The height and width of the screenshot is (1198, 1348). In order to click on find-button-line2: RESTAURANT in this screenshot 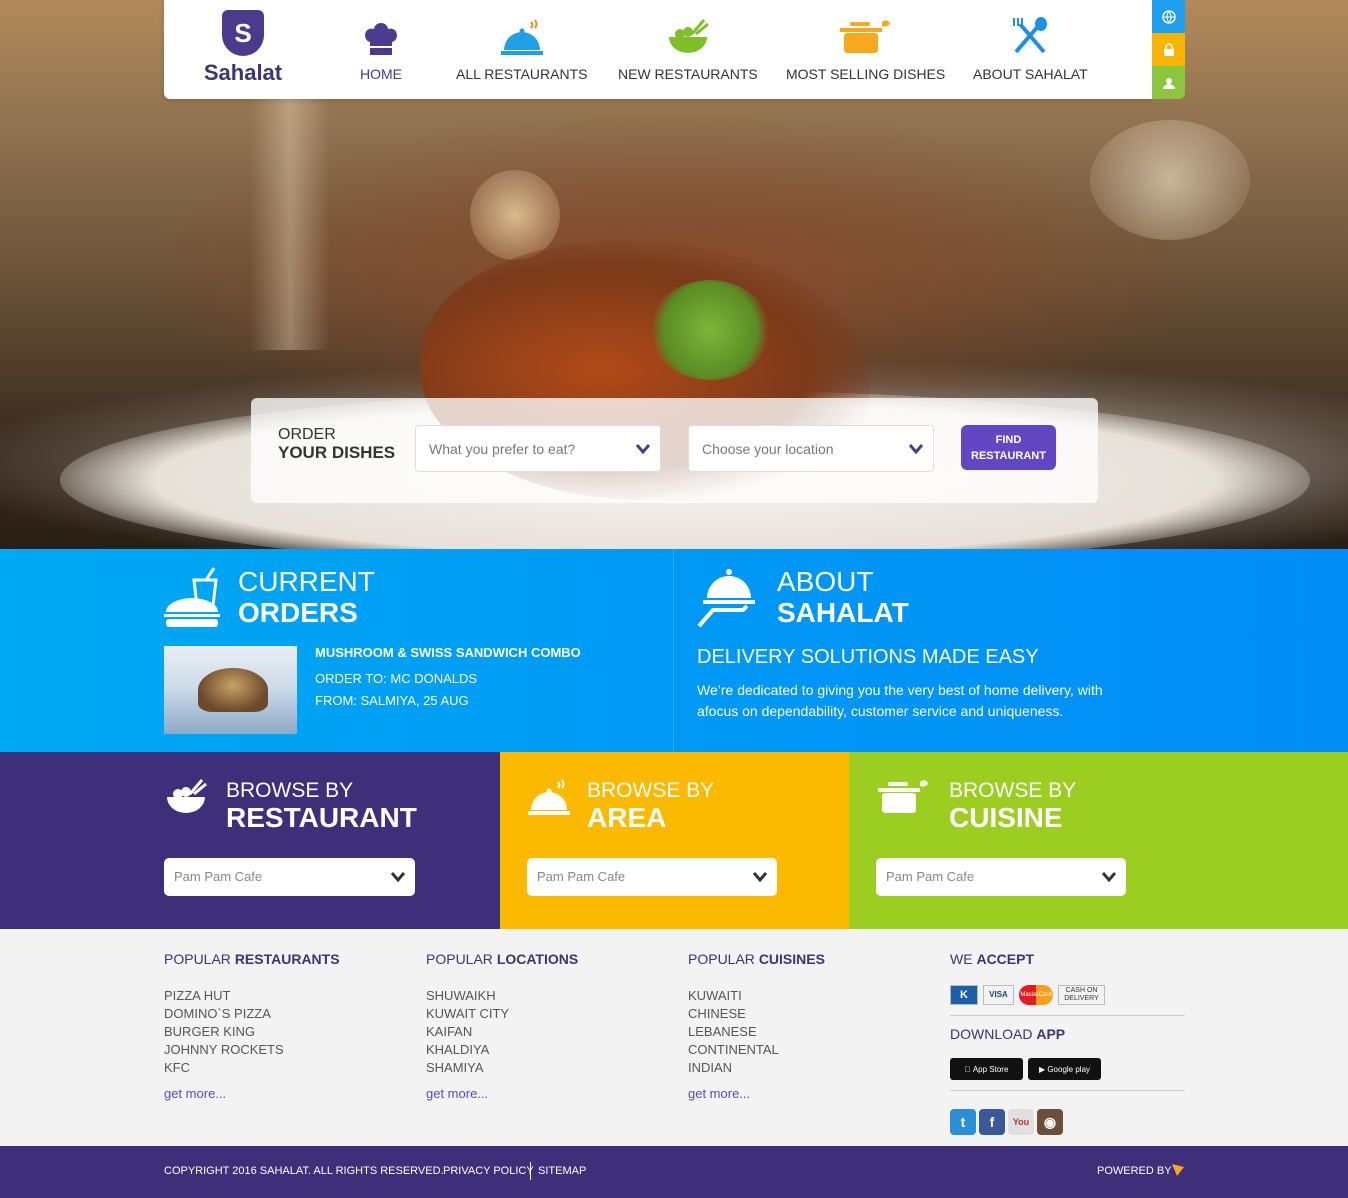, I will do `click(1008, 456)`.